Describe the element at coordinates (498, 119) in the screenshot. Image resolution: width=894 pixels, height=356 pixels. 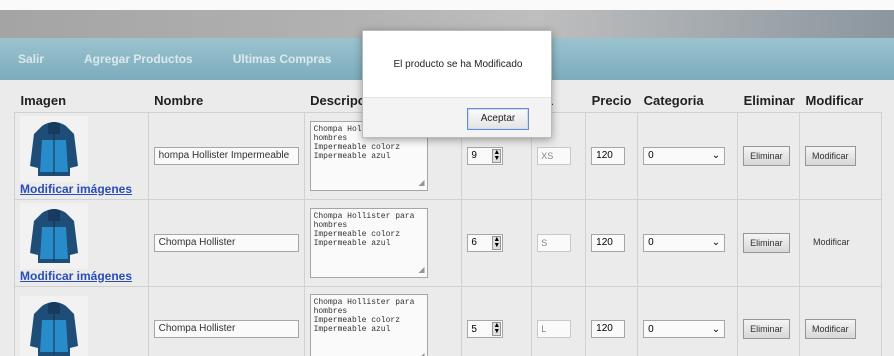
I see `aceptar-button: Aceptar` at that location.